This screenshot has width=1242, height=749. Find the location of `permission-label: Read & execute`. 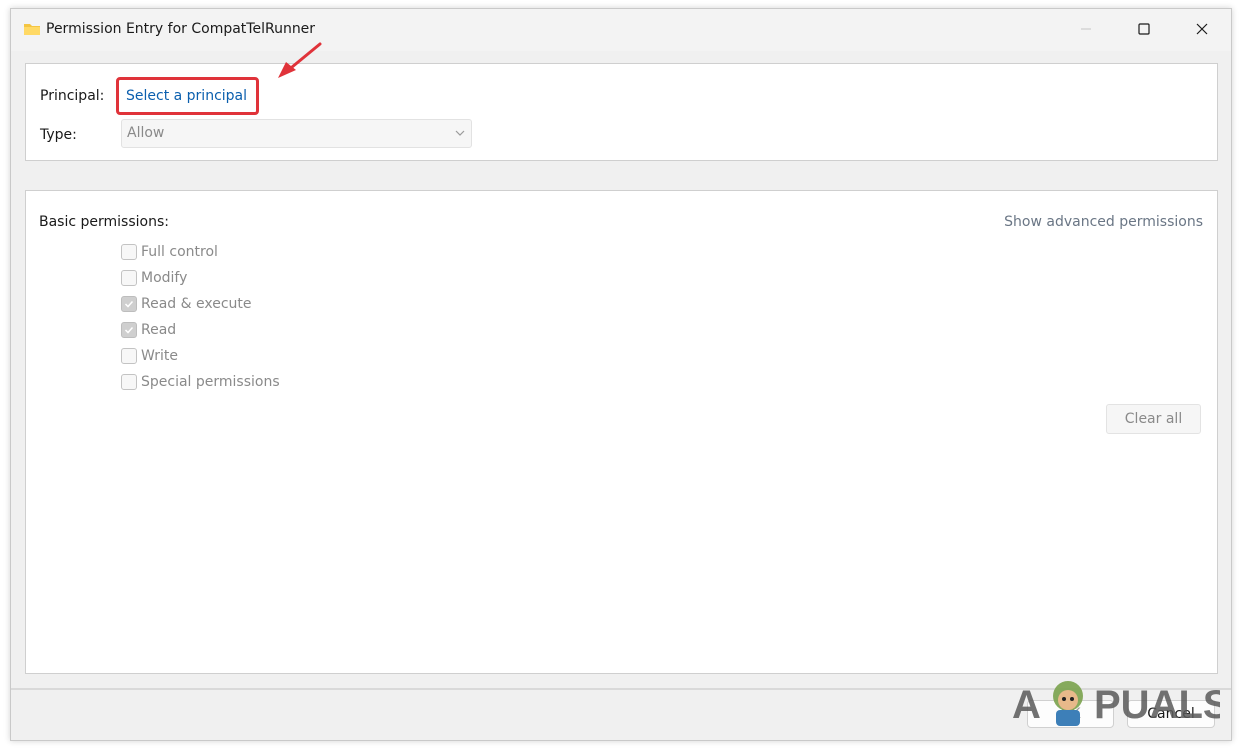

permission-label: Read & execute is located at coordinates (196, 304).